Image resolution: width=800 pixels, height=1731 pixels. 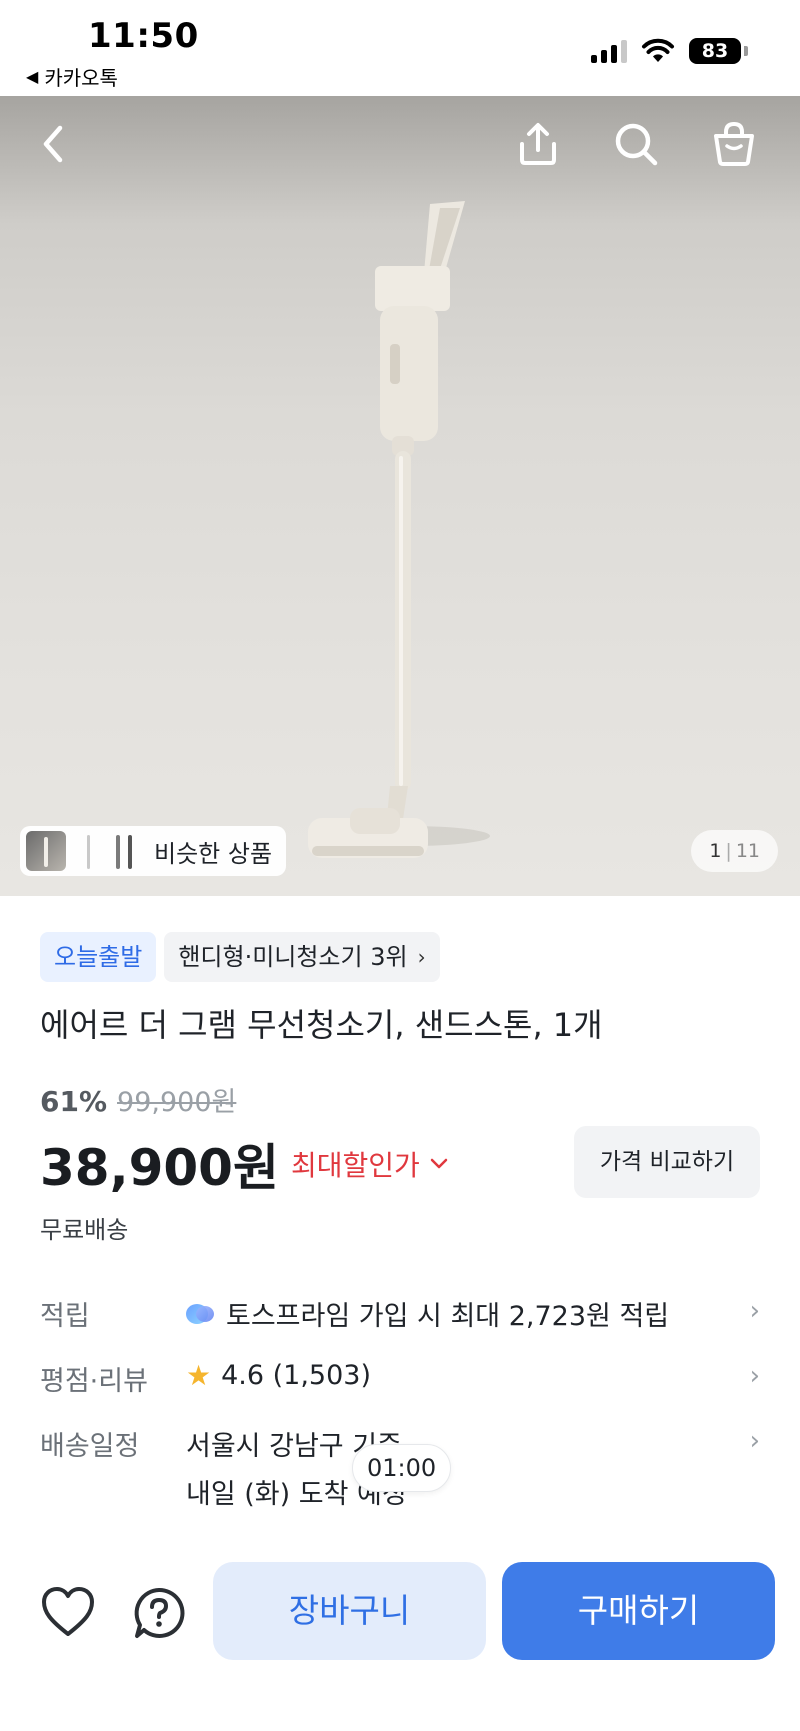 What do you see at coordinates (349, 1611) in the screenshot?
I see `add-to-cart-button: 장바구니` at bounding box center [349, 1611].